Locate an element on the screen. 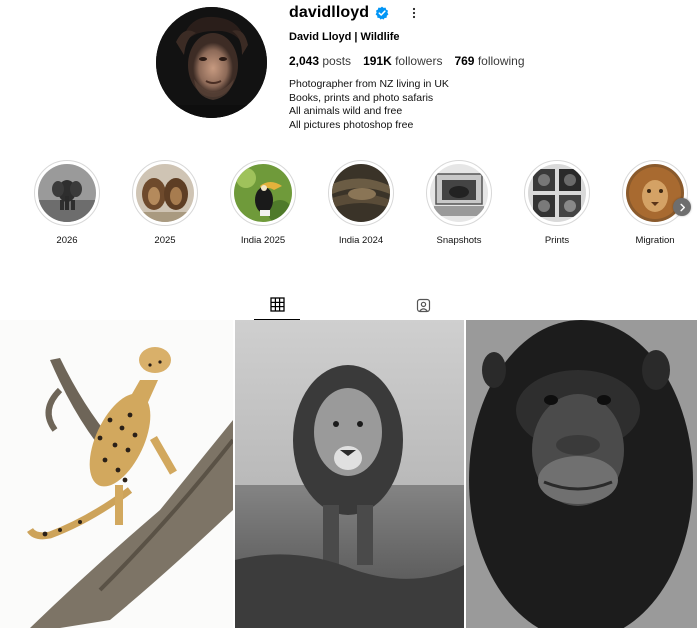 This screenshot has height=628, width=700. elephant-thumbnail is located at coordinates (67, 193).